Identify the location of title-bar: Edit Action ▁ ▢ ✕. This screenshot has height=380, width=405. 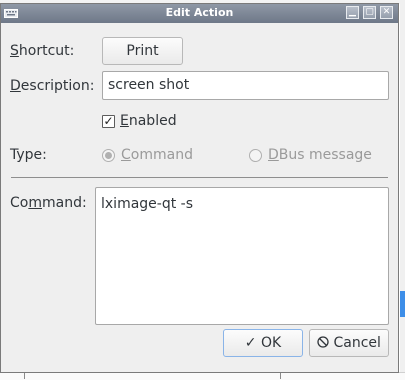
(199, 13).